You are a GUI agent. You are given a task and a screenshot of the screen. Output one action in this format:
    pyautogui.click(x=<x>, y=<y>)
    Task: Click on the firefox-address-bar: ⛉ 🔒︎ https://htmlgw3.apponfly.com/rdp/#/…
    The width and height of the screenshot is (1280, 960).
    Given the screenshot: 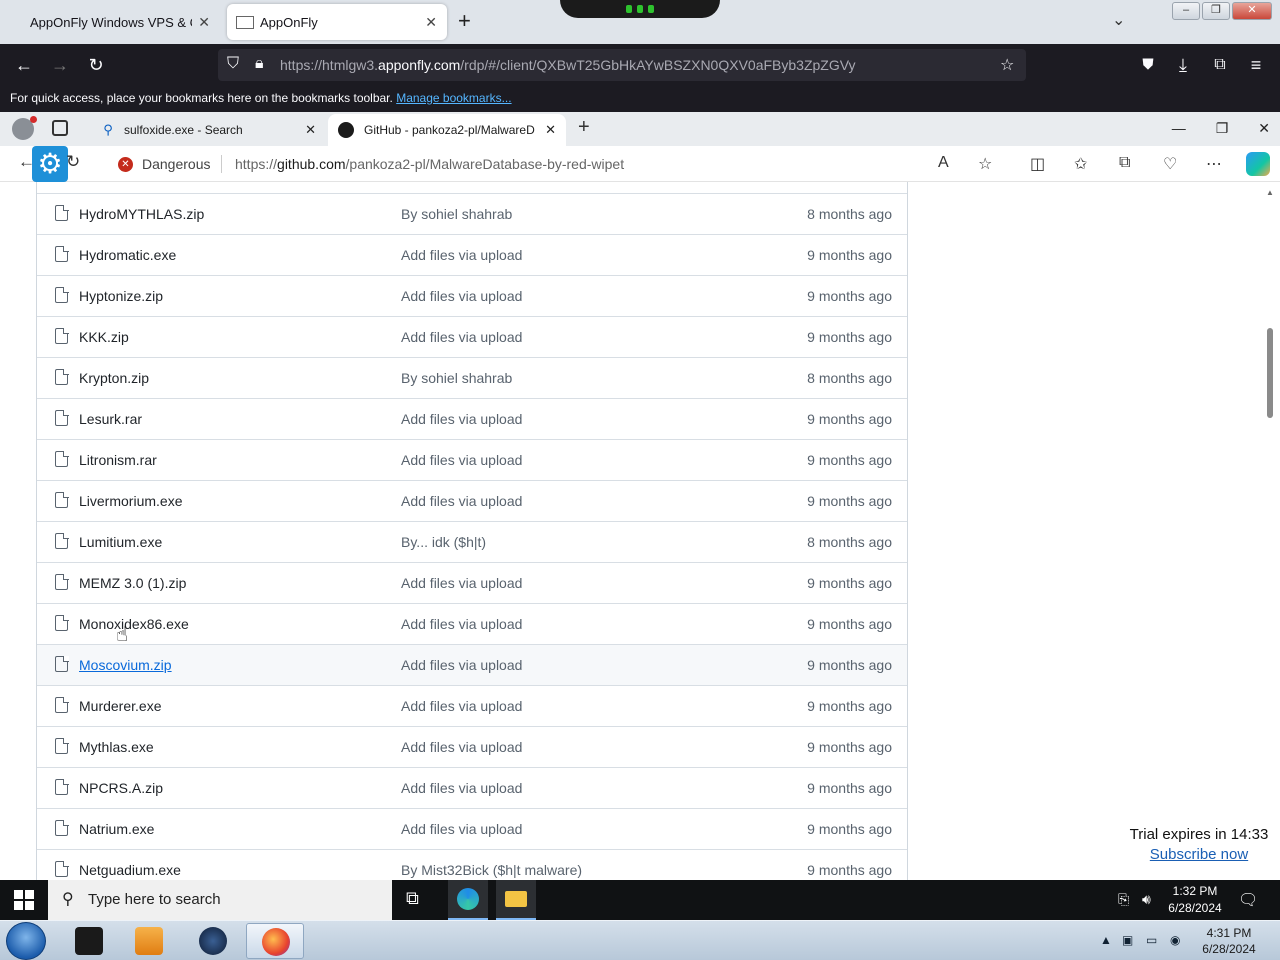 What is the action you would take?
    pyautogui.click(x=622, y=65)
    